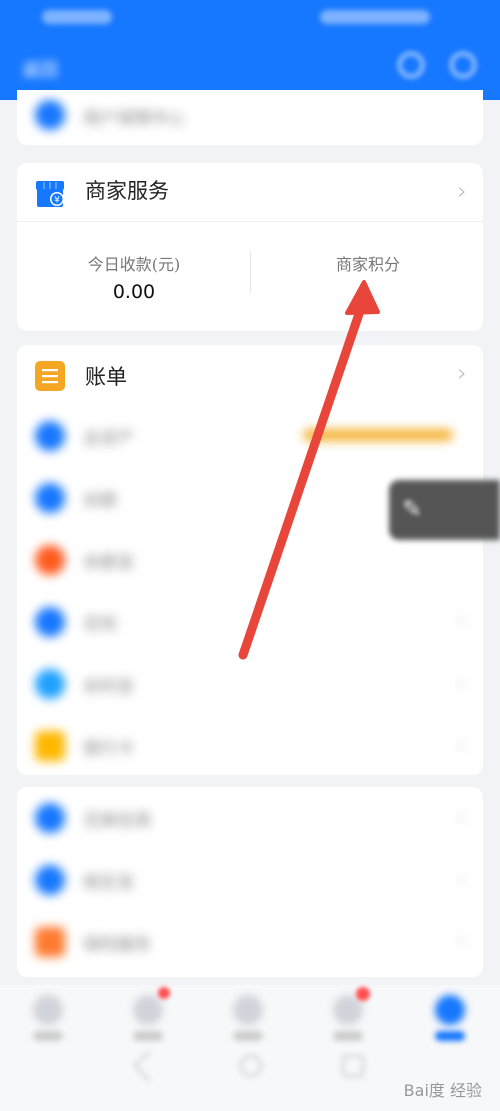  What do you see at coordinates (149, 1066) in the screenshot?
I see `nav-back-icon` at bounding box center [149, 1066].